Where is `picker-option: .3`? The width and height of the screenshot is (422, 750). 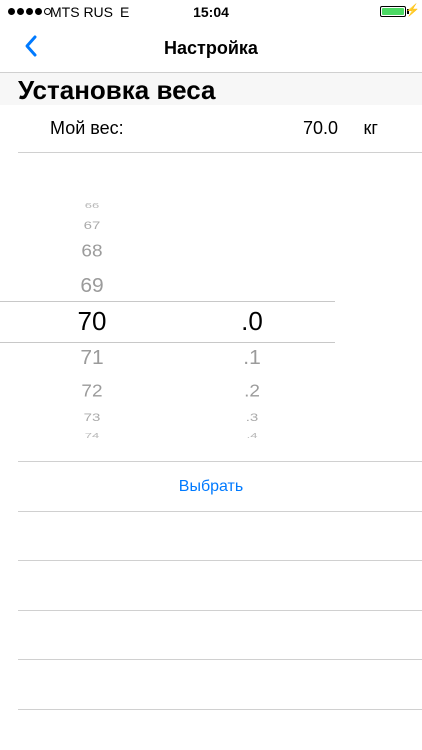
picker-option: .3 is located at coordinates (252, 416).